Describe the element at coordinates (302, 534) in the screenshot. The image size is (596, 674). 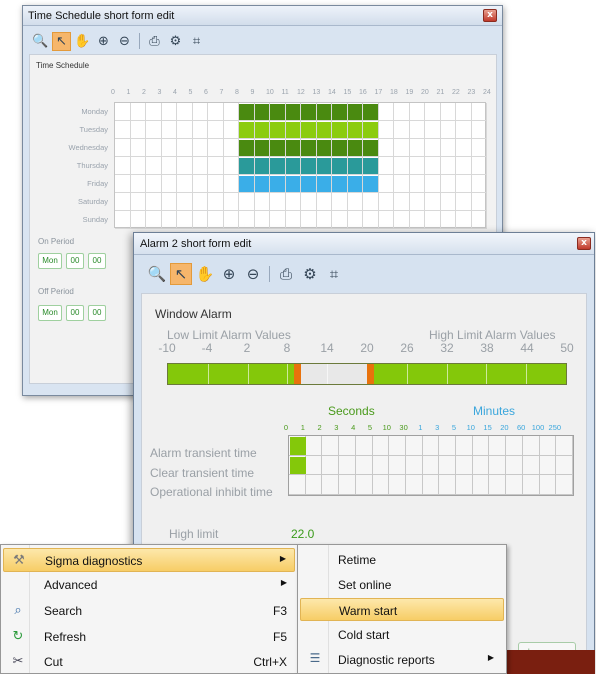
I see `high-limit-value: 22.0` at that location.